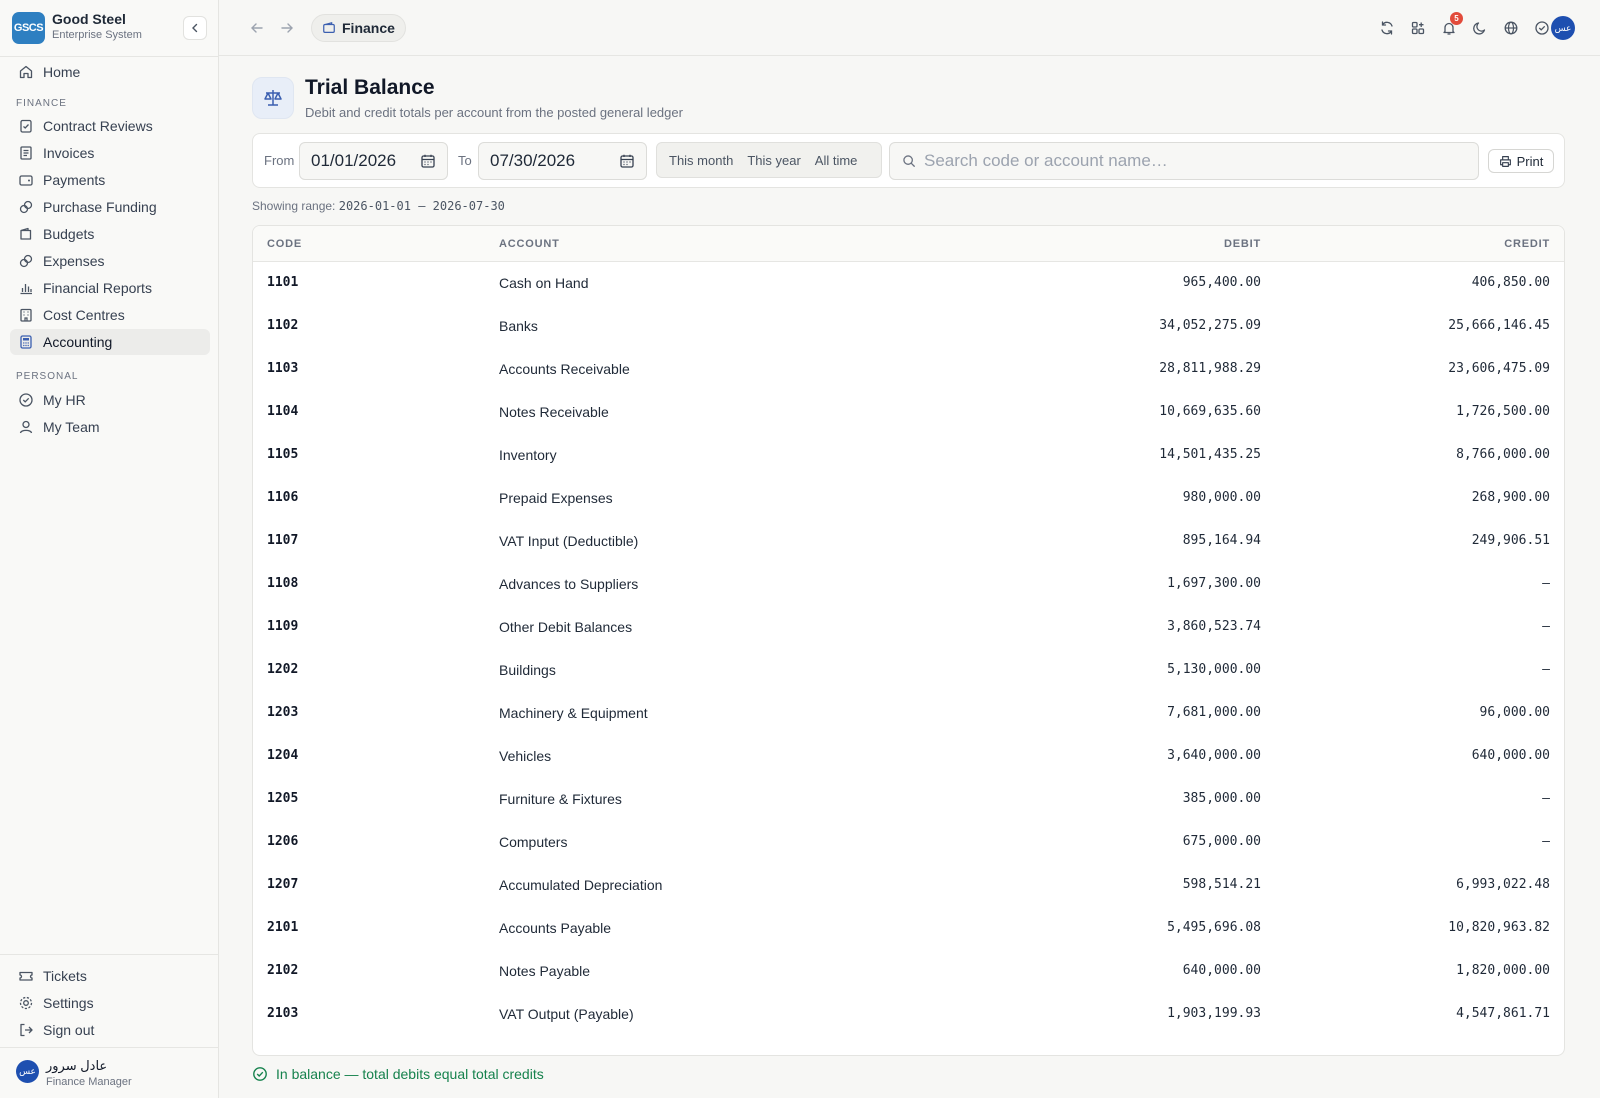 Image resolution: width=1600 pixels, height=1098 pixels. I want to click on notifications-button: 5, so click(1450, 26).